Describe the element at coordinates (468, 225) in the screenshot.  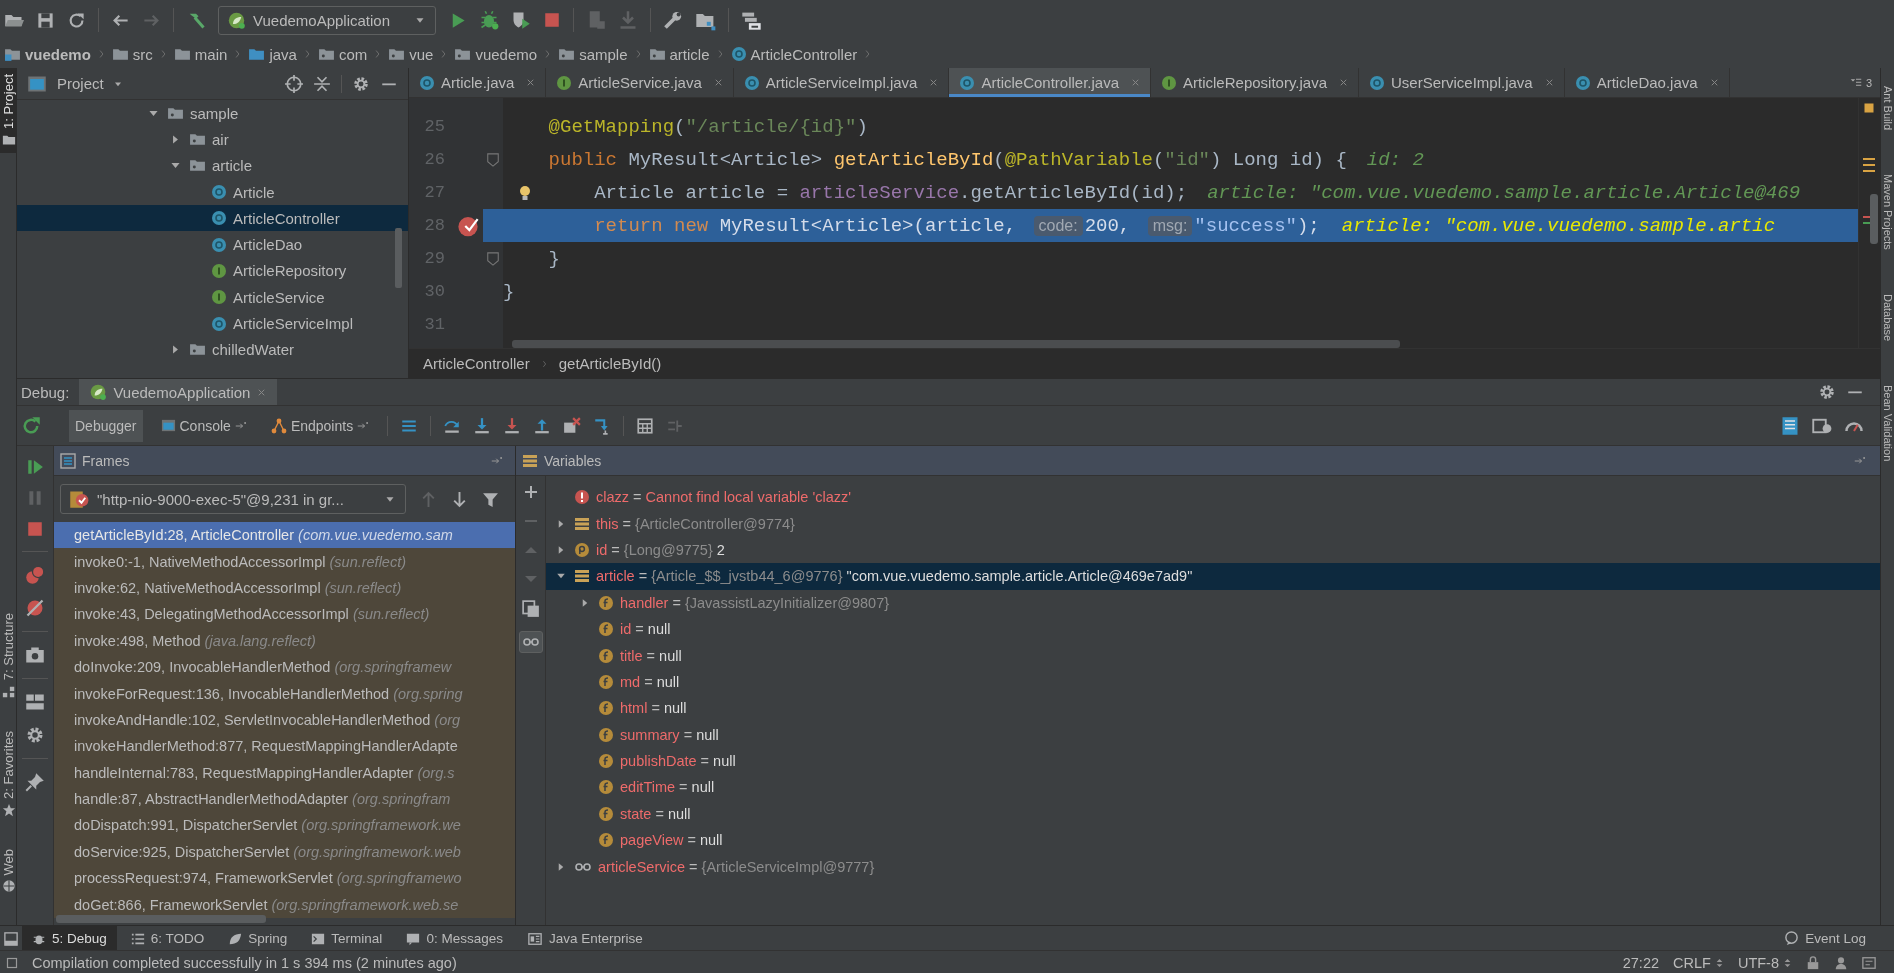
I see `breakpoint-icon` at that location.